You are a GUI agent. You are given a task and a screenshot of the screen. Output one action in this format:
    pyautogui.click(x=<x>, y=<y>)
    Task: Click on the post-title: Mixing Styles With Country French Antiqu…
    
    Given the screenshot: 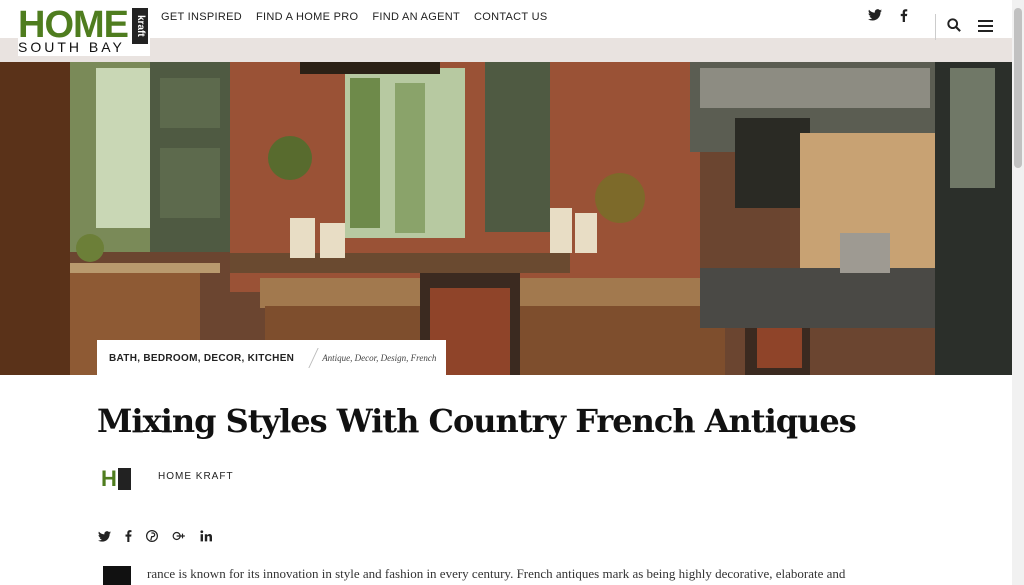 What is the action you would take?
    pyautogui.click(x=477, y=421)
    